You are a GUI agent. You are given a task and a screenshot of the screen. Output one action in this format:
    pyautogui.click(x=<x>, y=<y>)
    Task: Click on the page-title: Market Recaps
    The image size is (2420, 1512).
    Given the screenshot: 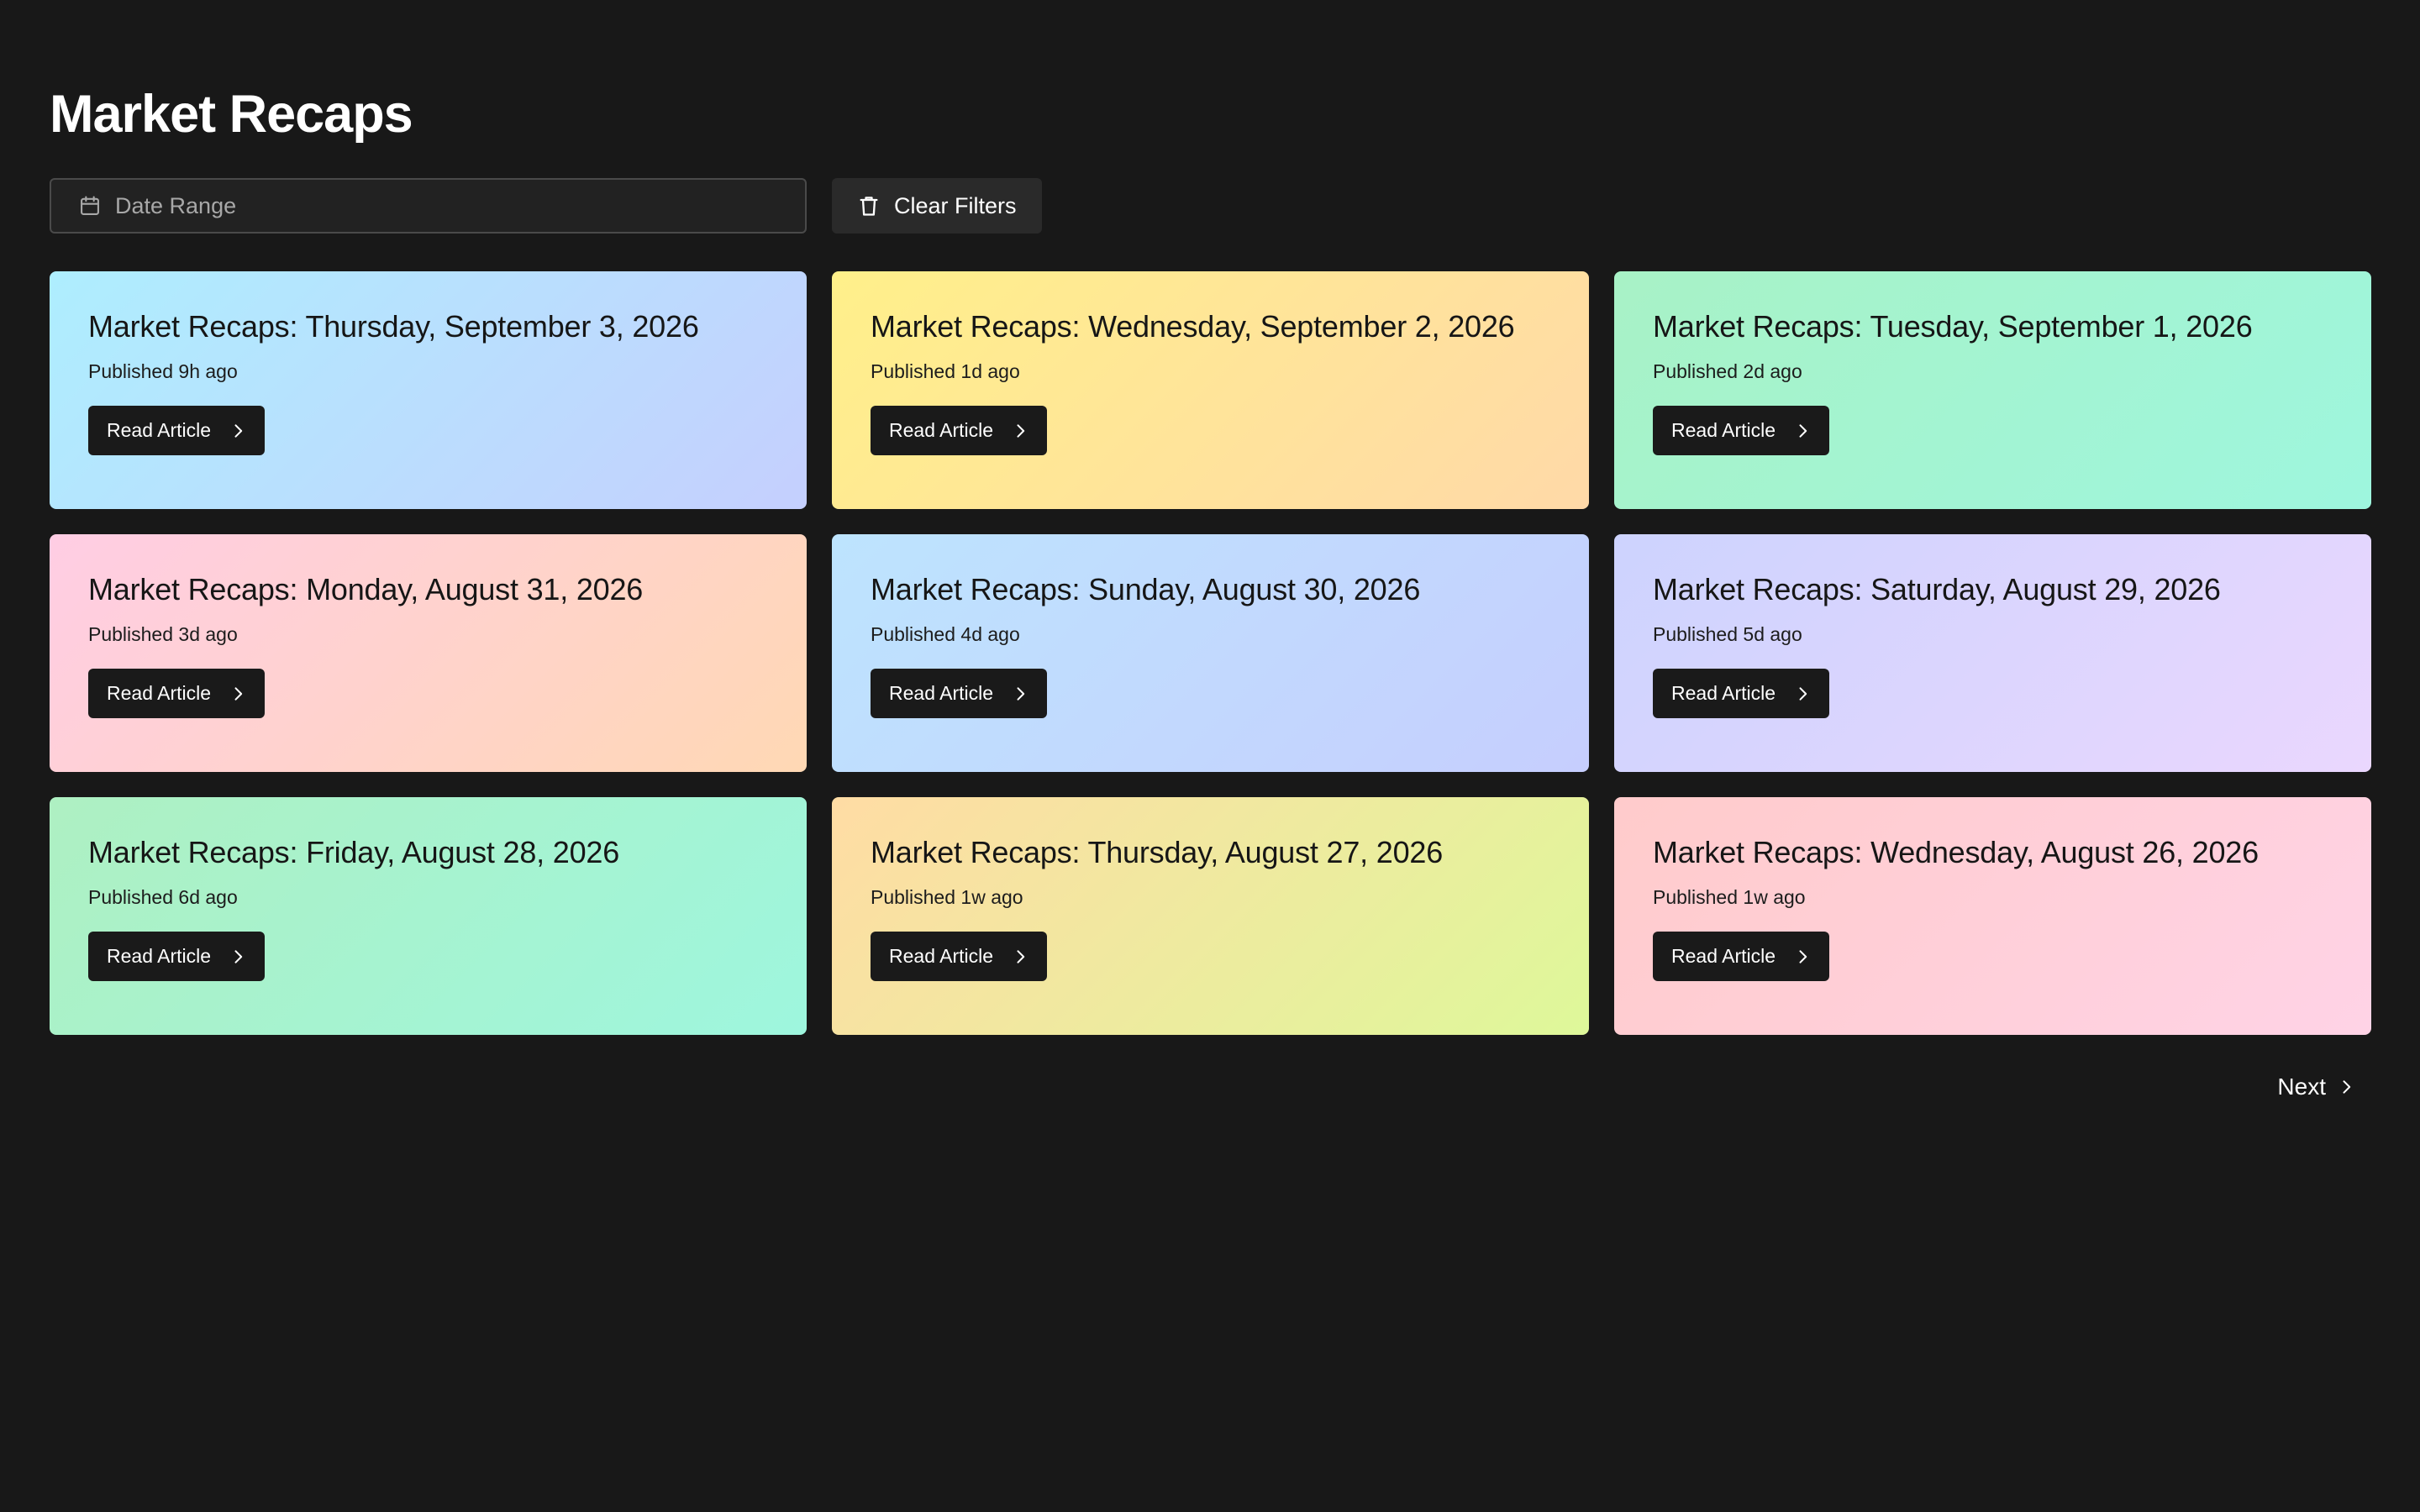 What is the action you would take?
    pyautogui.click(x=232, y=114)
    